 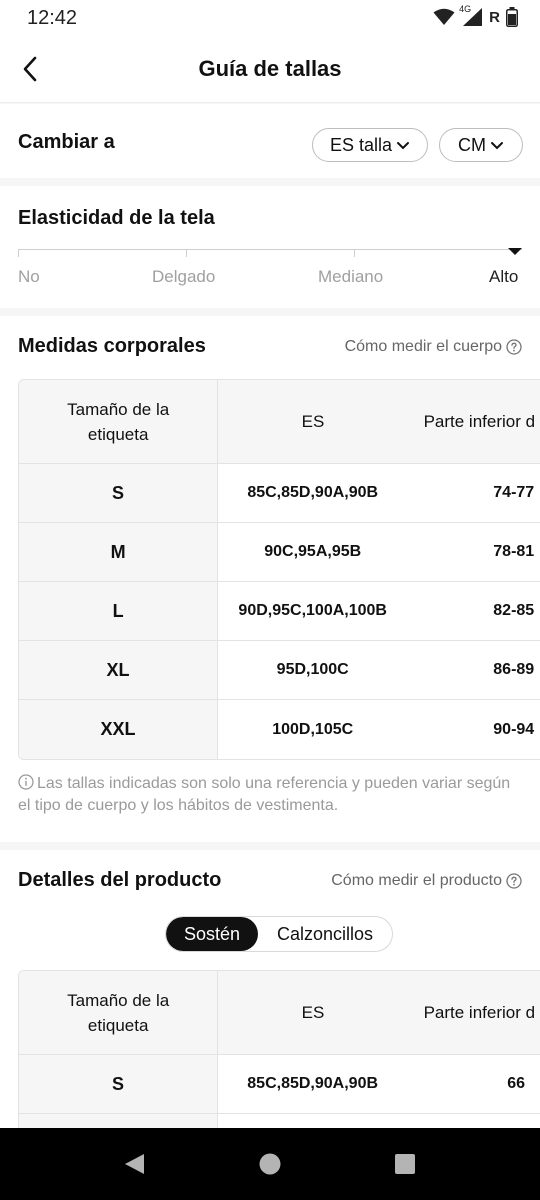 What do you see at coordinates (423, 346) in the screenshot?
I see `how-to-measure-body-label: Cómo medir el cuerpo` at bounding box center [423, 346].